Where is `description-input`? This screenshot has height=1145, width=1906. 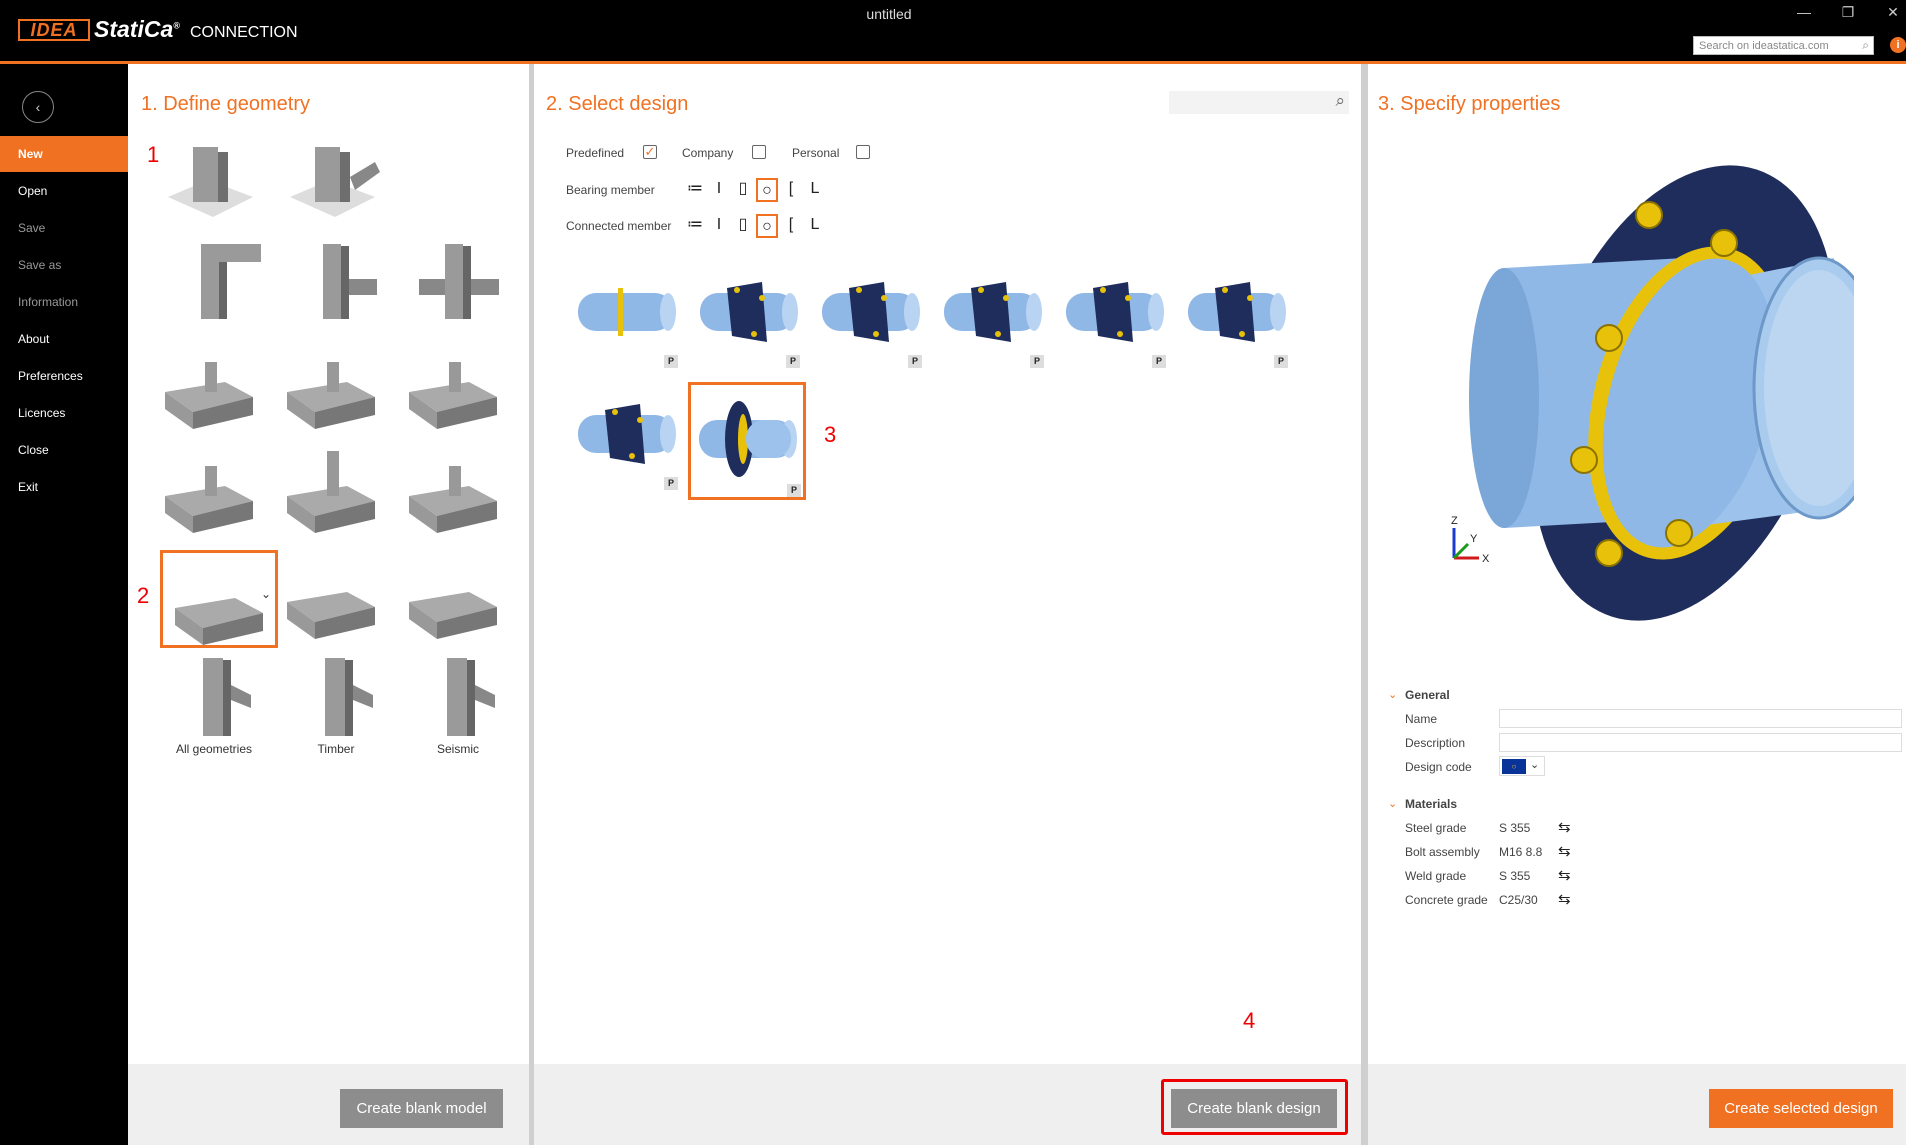
description-input is located at coordinates (1700, 742).